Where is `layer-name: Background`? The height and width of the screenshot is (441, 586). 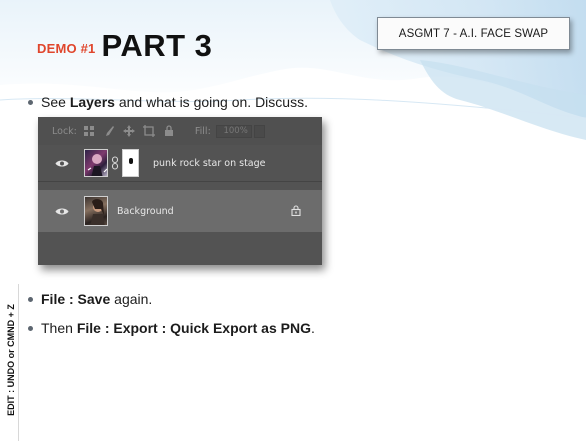 layer-name: Background is located at coordinates (145, 211).